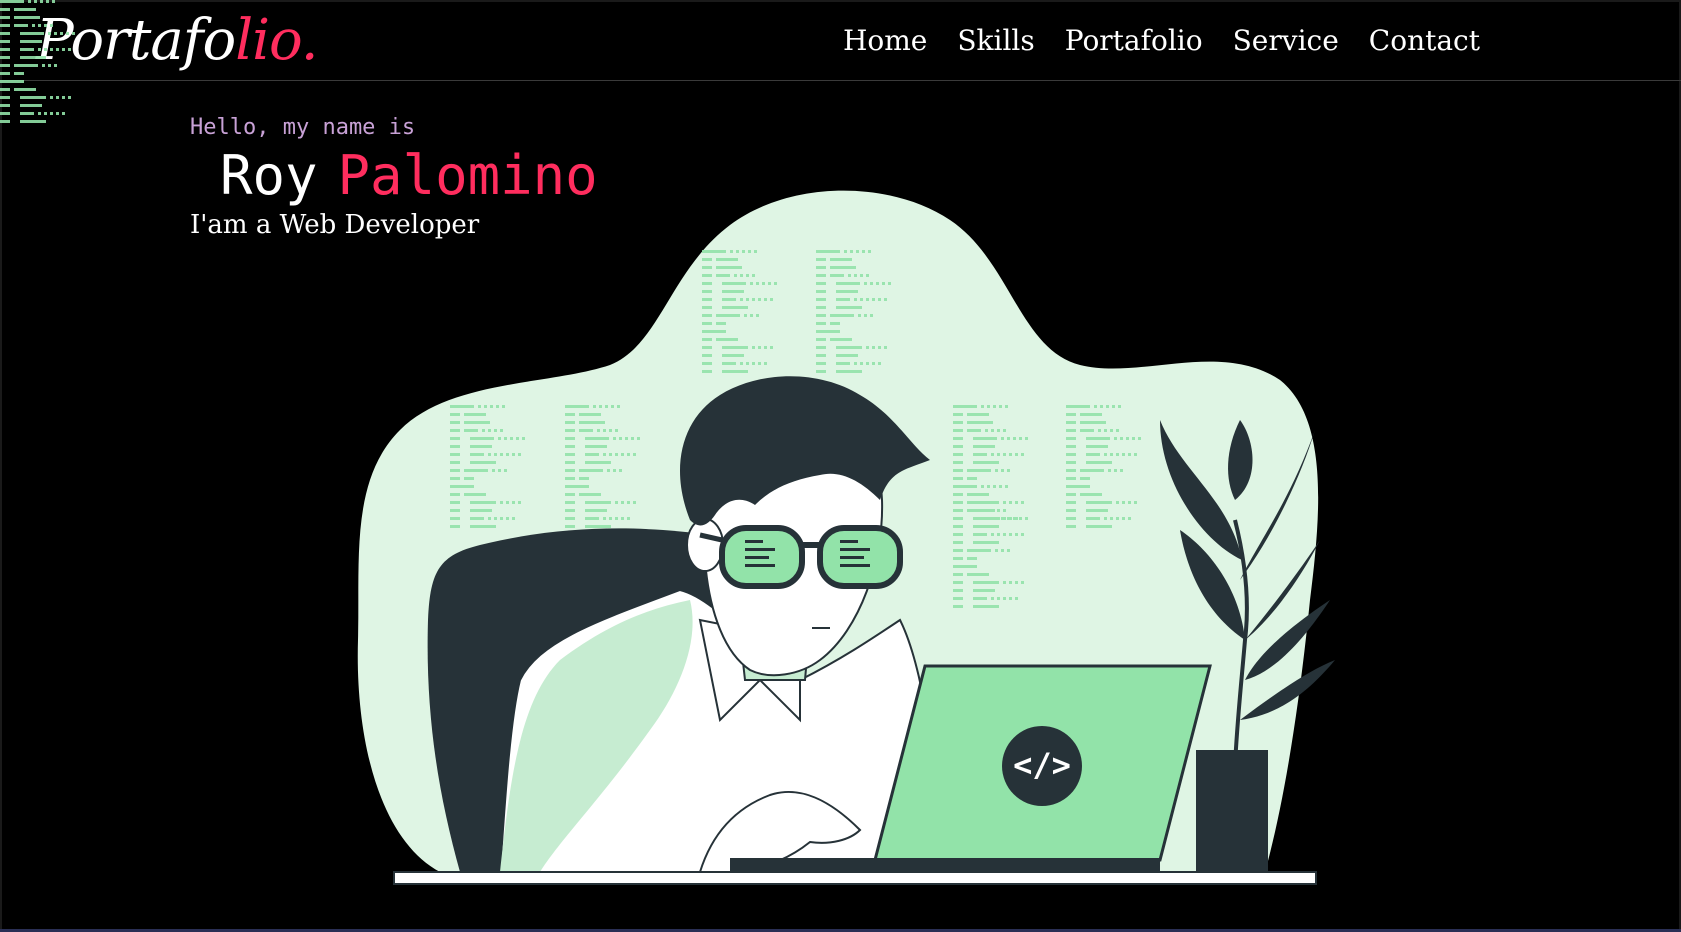  Describe the element at coordinates (467, 175) in the screenshot. I see `last-name: Palomino` at that location.